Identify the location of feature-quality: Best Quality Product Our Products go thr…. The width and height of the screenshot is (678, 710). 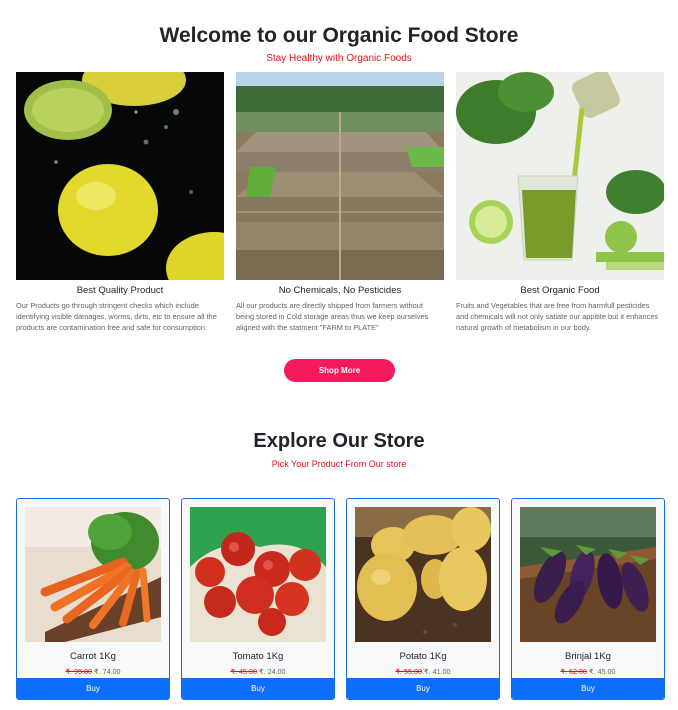
(120, 203).